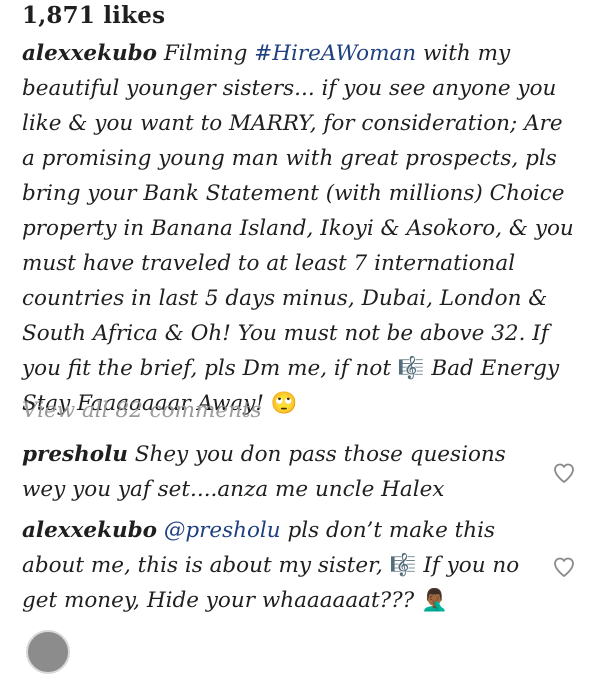 This screenshot has width=601, height=674. Describe the element at coordinates (48, 652) in the screenshot. I see `avatar` at that location.